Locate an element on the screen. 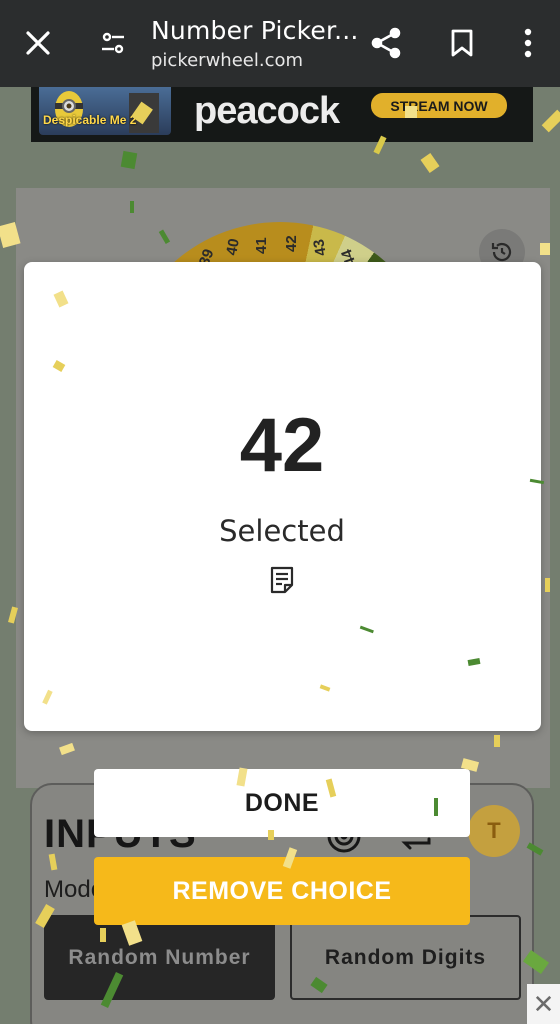 The width and height of the screenshot is (560, 1024). random-digits-button: Random Digits is located at coordinates (405, 957).